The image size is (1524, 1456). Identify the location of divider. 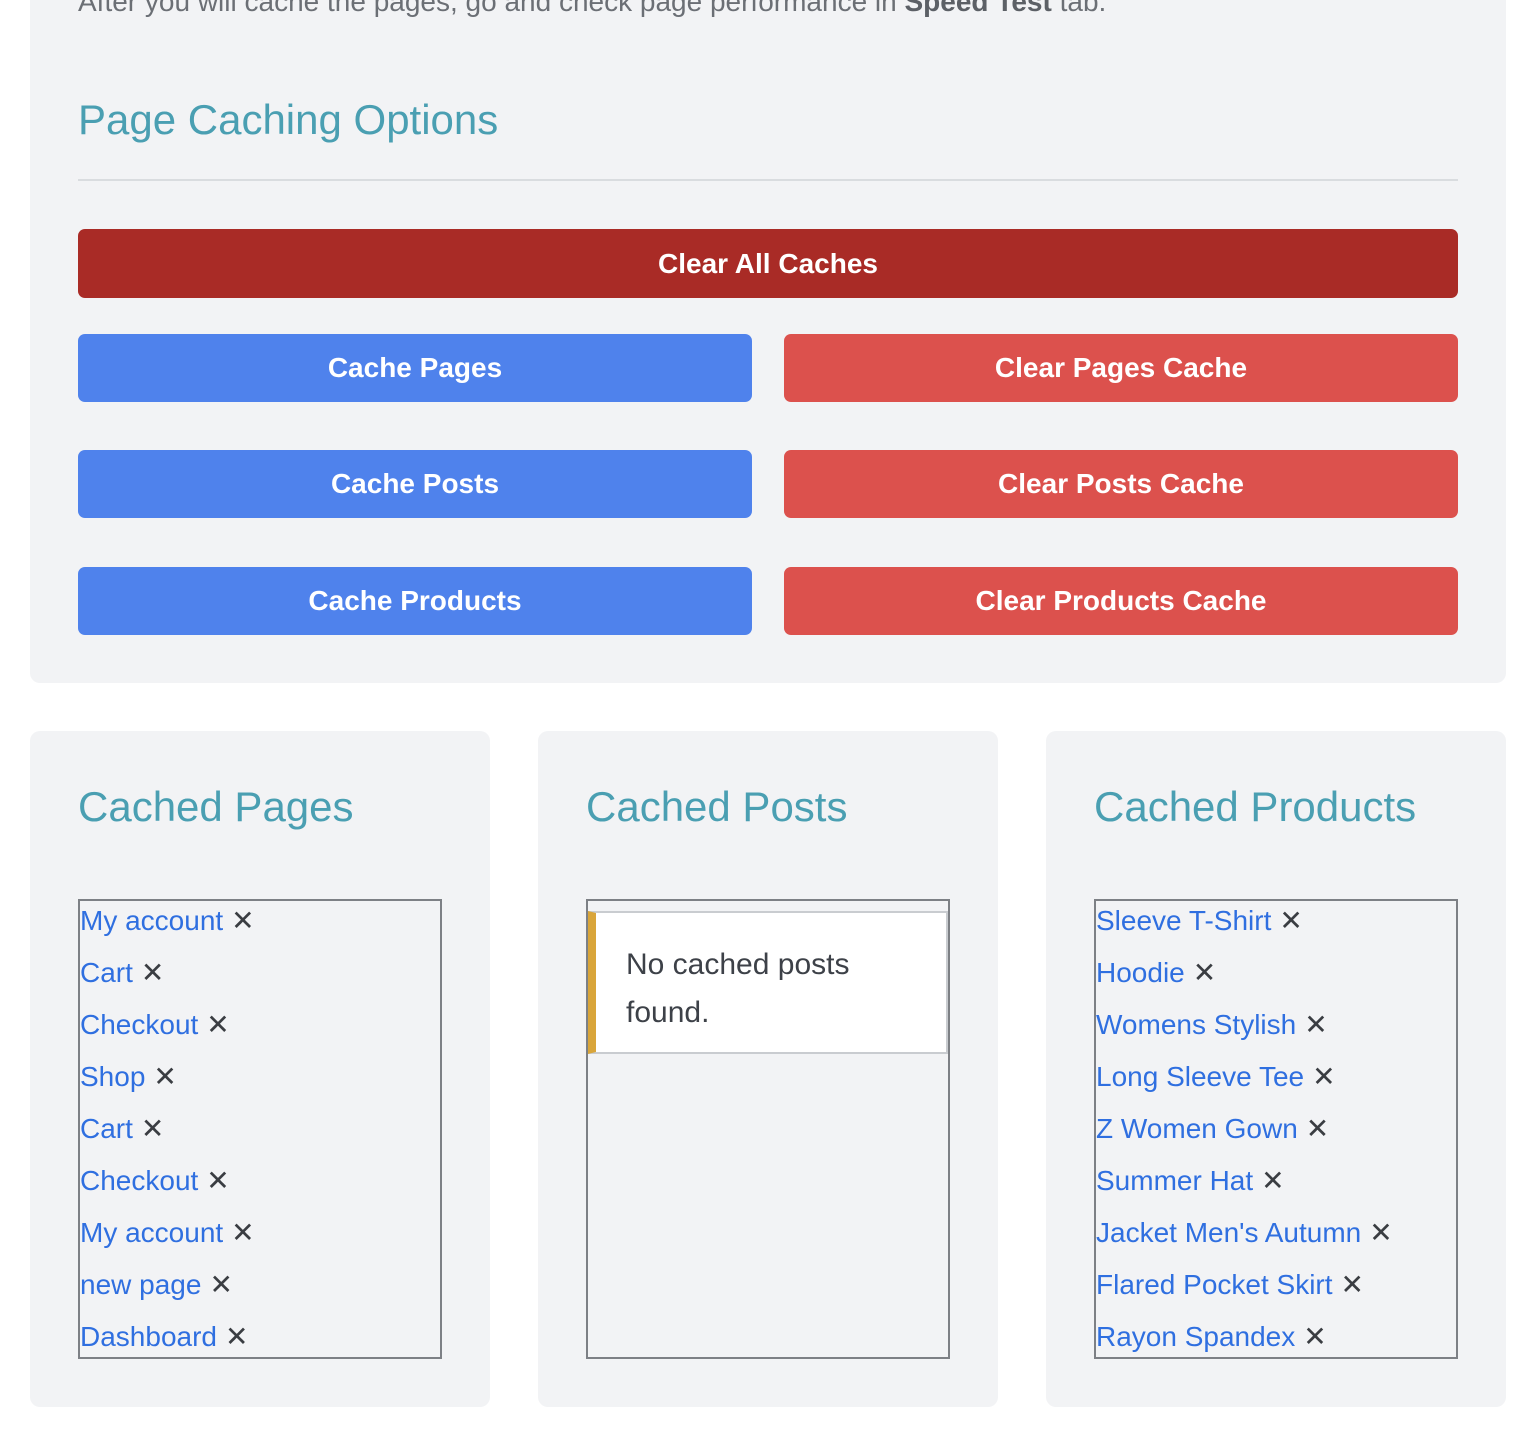
(768, 180).